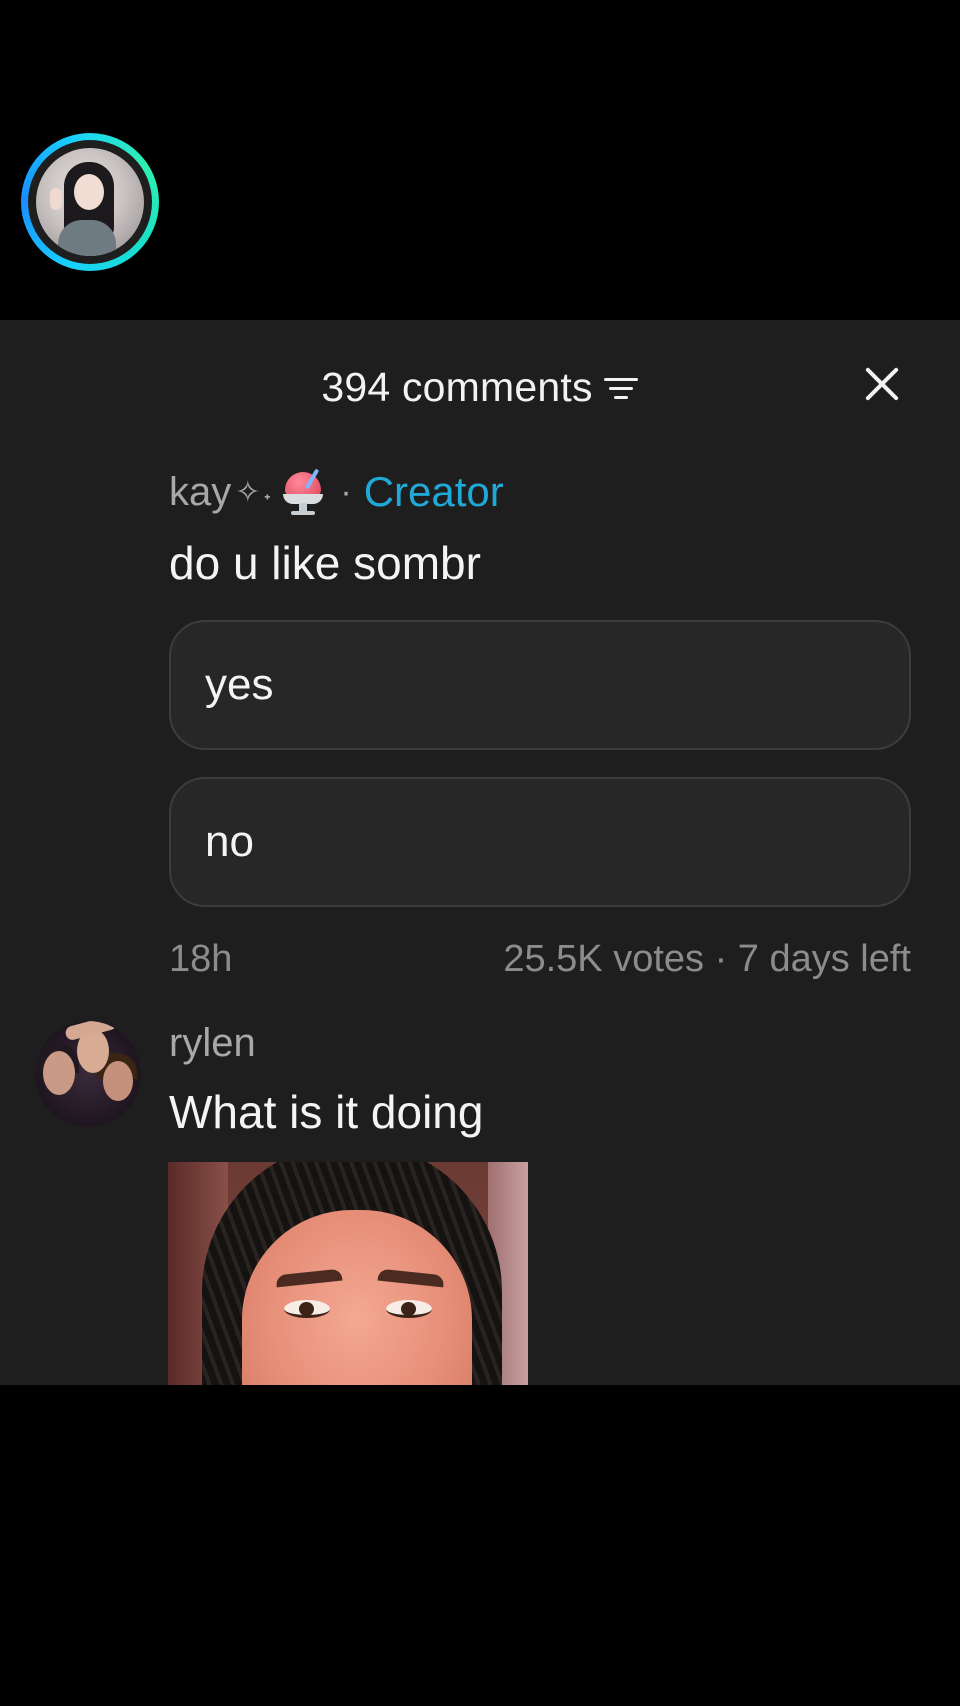 Image resolution: width=960 pixels, height=1706 pixels. Describe the element at coordinates (457, 386) in the screenshot. I see `comments-count-label: 394 comments` at that location.